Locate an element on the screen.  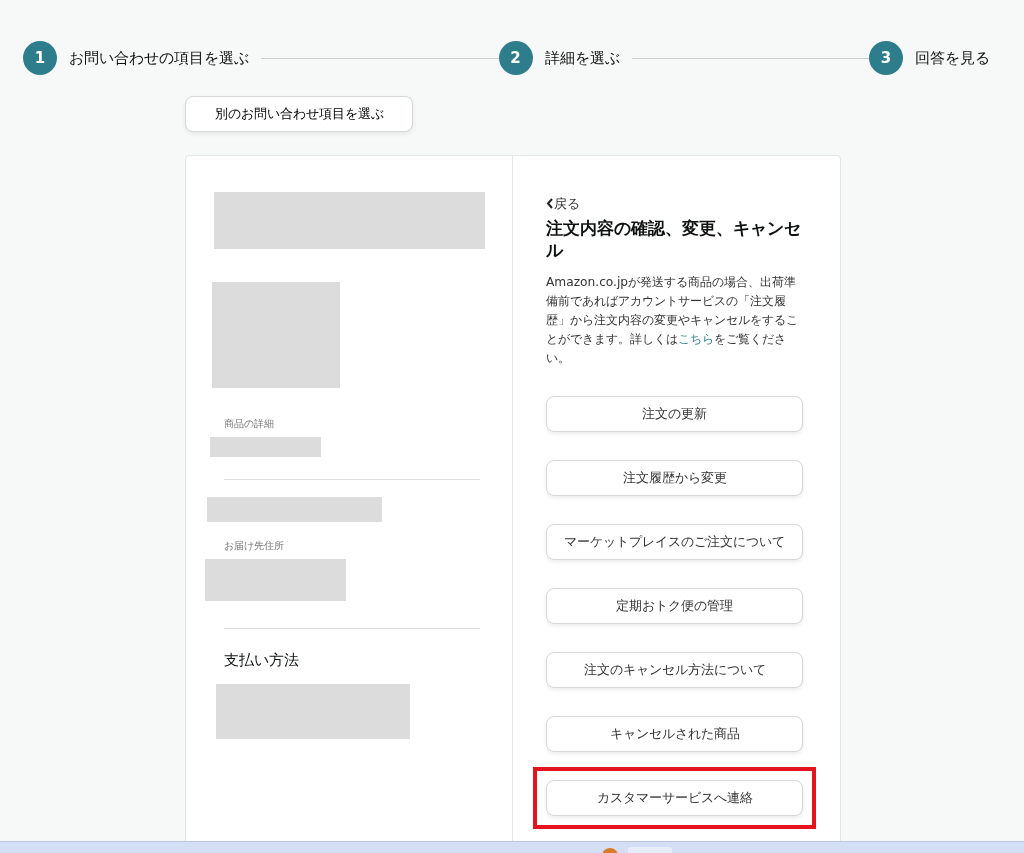
step-label: お問い合わせの項目を選ぶ is located at coordinates (159, 58).